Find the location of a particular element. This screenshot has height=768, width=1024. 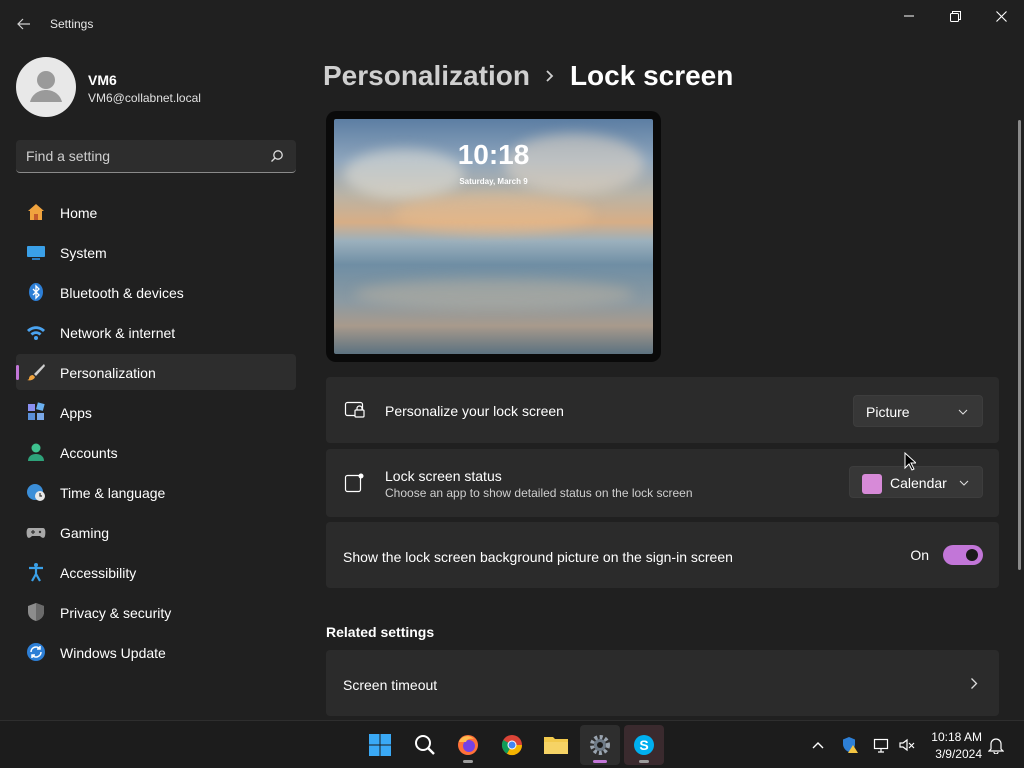

close-icon is located at coordinates (1001, 16).